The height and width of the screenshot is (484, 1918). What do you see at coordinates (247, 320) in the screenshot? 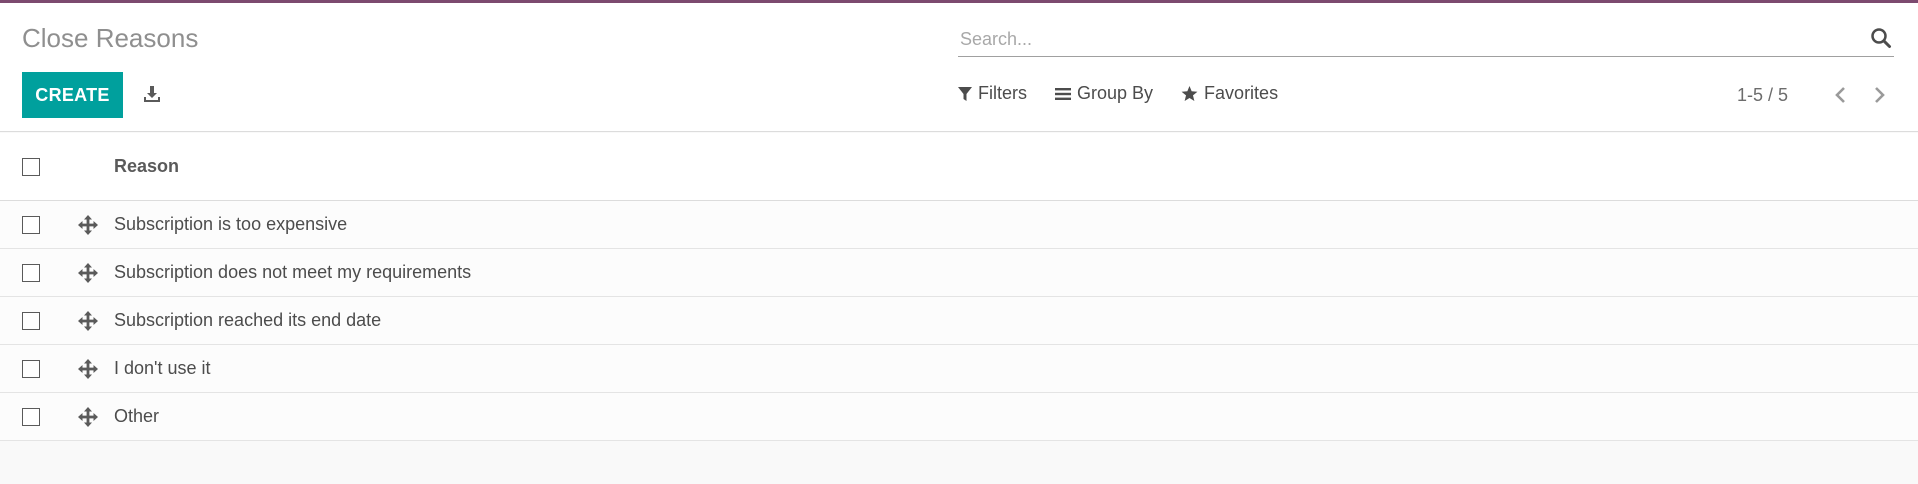
I see `reason-cell: Subscription reached its end date` at bounding box center [247, 320].